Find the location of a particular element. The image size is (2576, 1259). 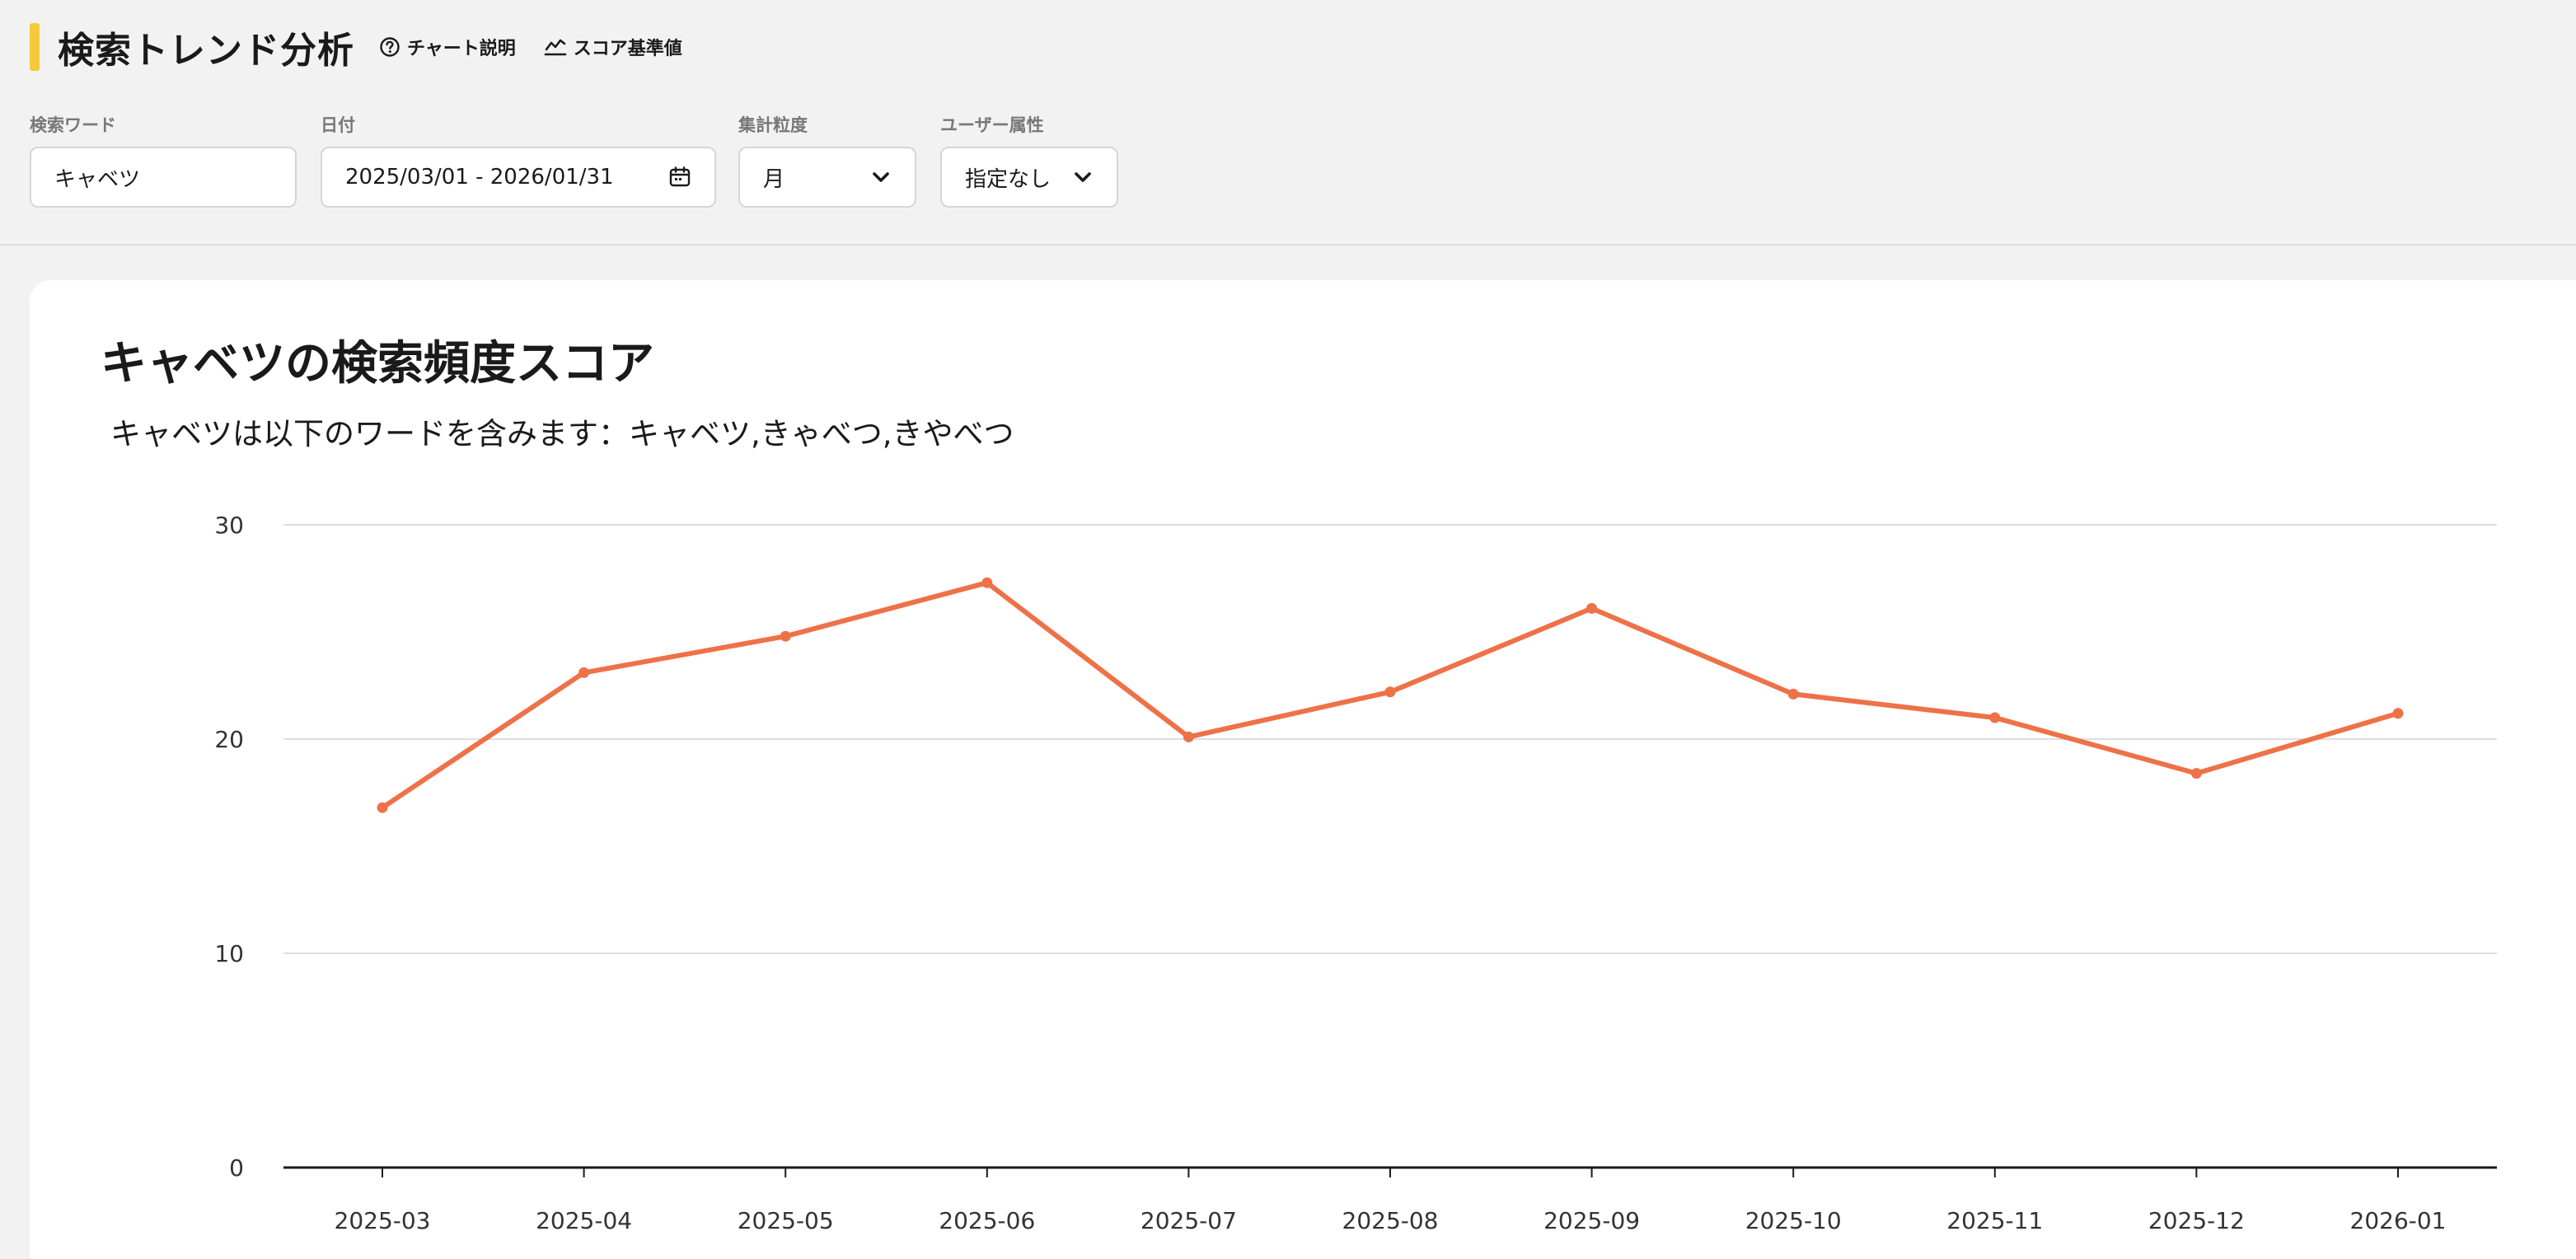

x-tick-label: 2025-08 is located at coordinates (1390, 1220).